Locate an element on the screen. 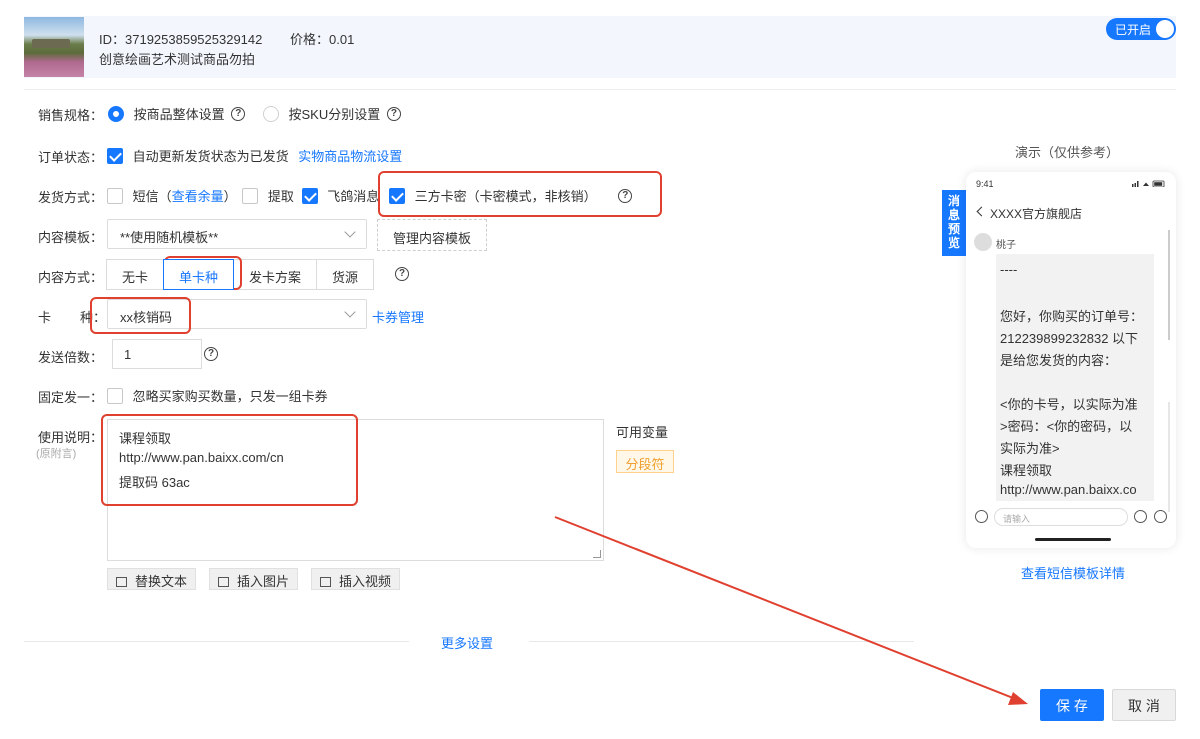  bubble-line: 课程领取 is located at coordinates (1026, 470).